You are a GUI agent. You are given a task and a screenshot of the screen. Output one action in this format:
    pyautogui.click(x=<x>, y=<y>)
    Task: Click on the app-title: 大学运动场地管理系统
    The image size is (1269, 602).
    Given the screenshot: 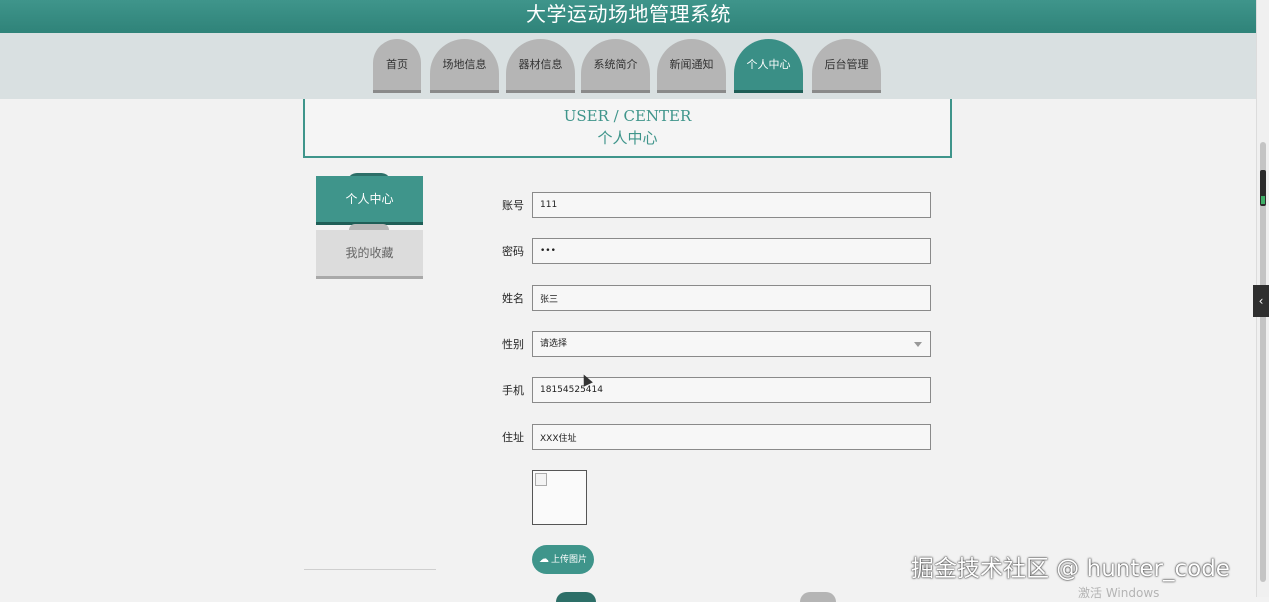 What is the action you would take?
    pyautogui.click(x=628, y=14)
    